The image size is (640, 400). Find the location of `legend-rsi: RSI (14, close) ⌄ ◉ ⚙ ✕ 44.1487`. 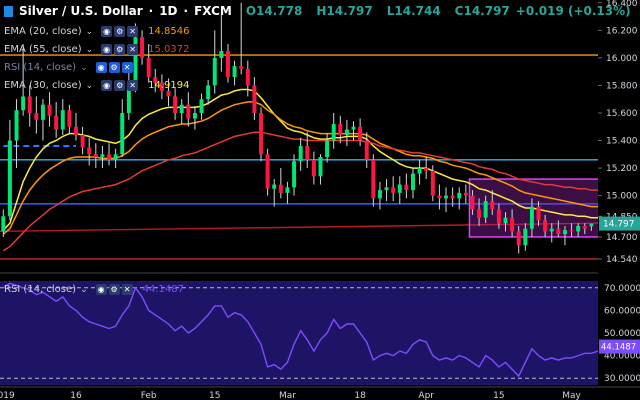

legend-rsi: RSI (14, close) ⌄ ◉ ⚙ ✕ 44.1487 is located at coordinates (94, 289).